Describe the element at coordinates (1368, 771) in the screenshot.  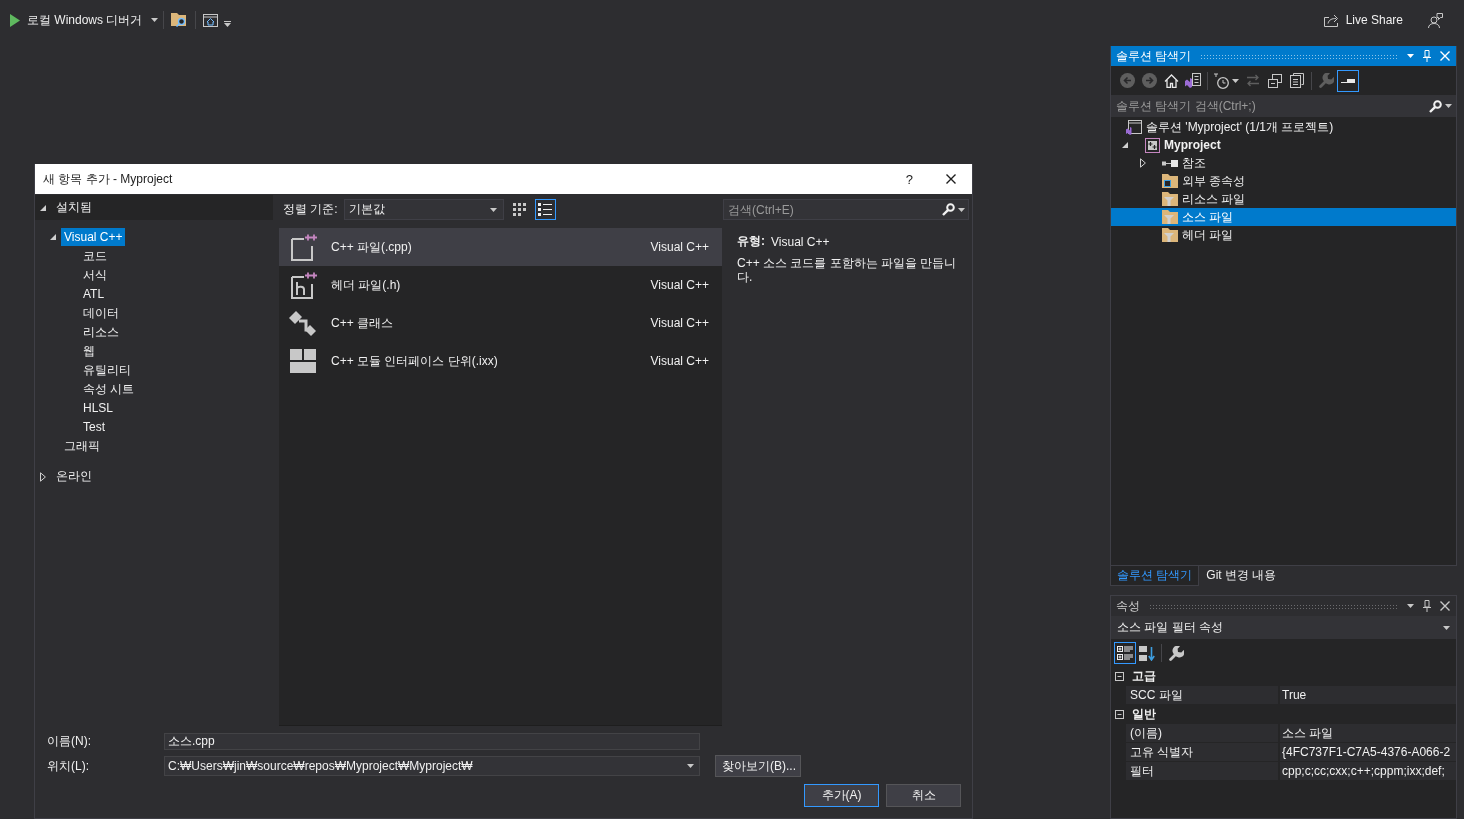
I see `property-value: cpp;c;cc;cxx;c++;cppm;ixx;def;` at that location.